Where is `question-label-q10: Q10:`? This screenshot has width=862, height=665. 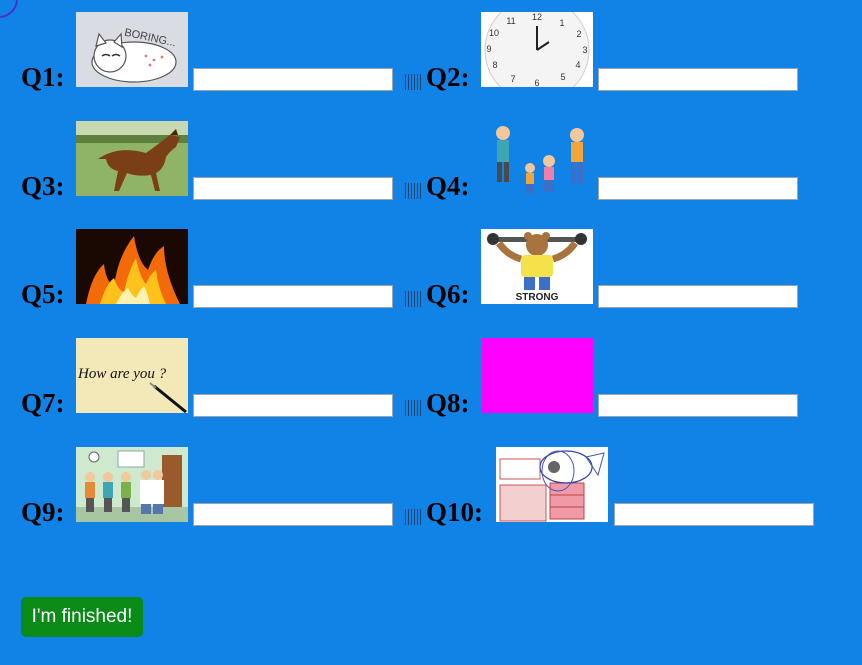 question-label-q10: Q10: is located at coordinates (454, 512).